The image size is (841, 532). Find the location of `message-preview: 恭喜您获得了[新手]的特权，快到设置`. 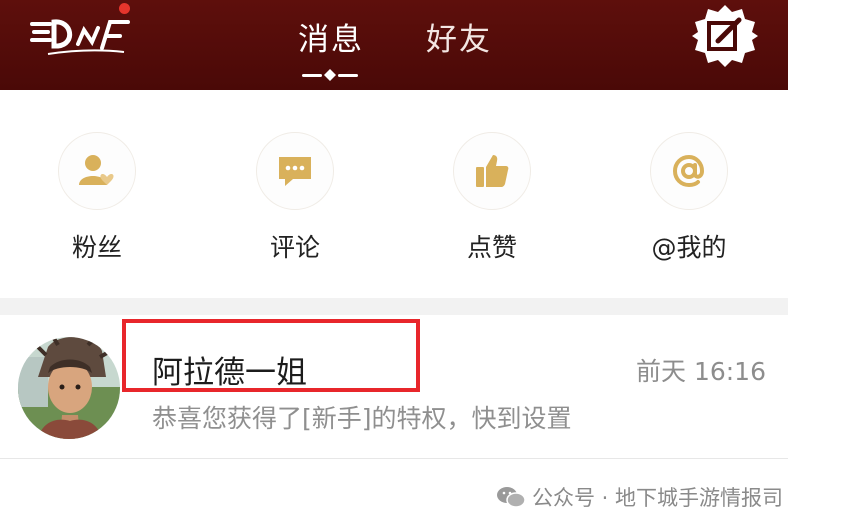

message-preview: 恭喜您获得了[新手]的特权，快到设置 is located at coordinates (362, 418).